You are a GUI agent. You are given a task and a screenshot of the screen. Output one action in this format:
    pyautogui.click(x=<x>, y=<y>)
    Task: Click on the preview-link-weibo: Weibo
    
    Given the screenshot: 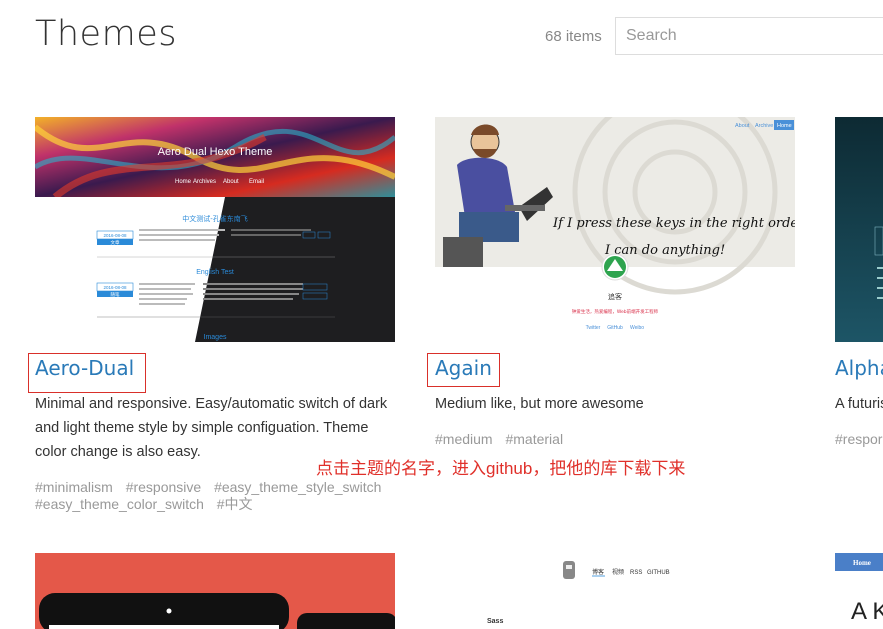 What is the action you would take?
    pyautogui.click(x=637, y=328)
    